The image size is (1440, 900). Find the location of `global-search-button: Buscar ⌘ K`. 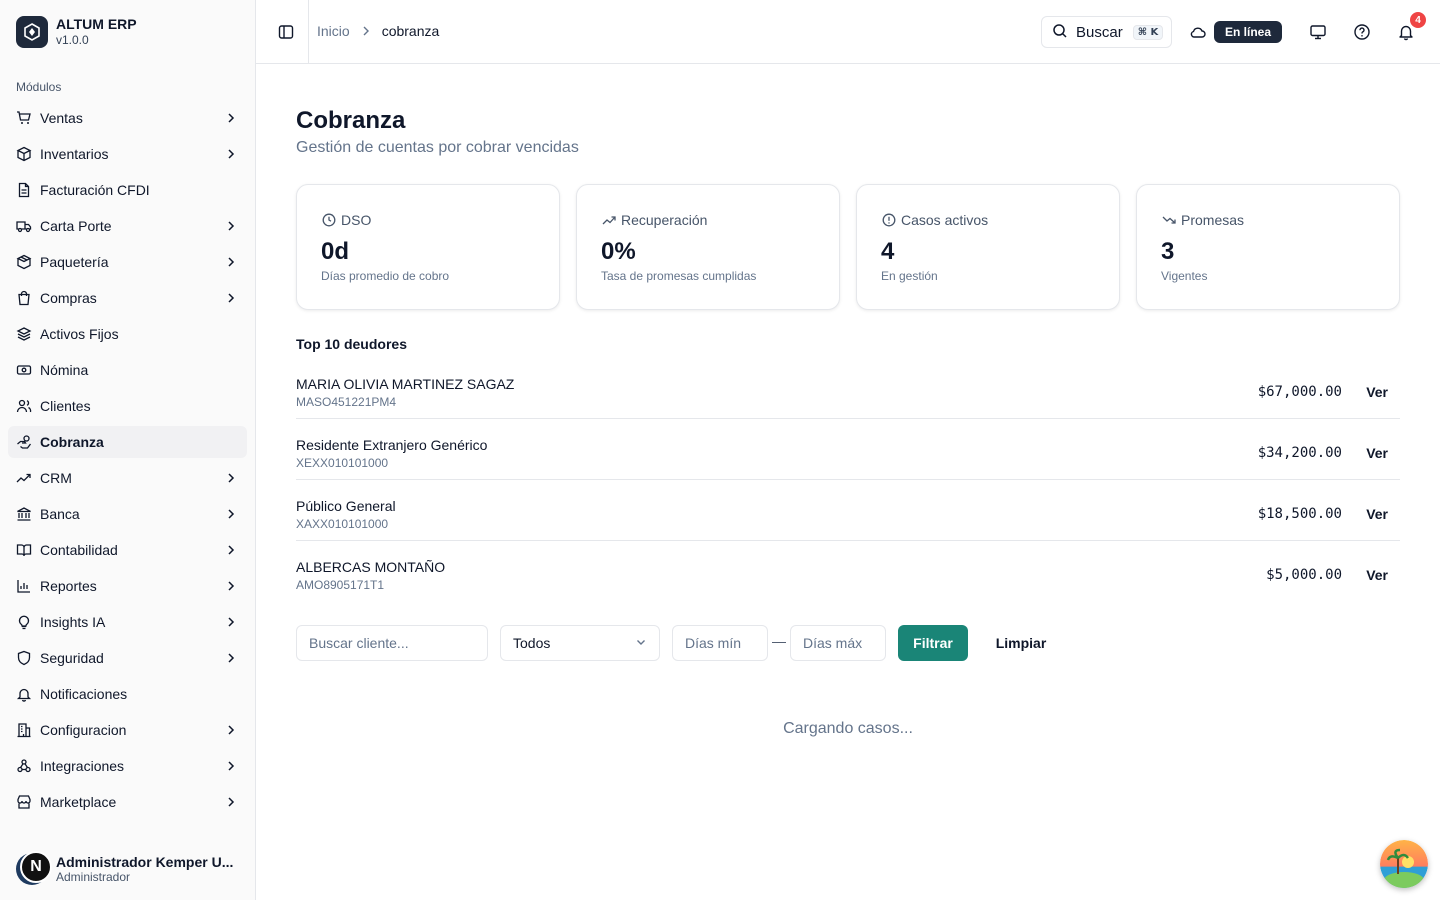

global-search-button: Buscar ⌘ K is located at coordinates (1106, 32).